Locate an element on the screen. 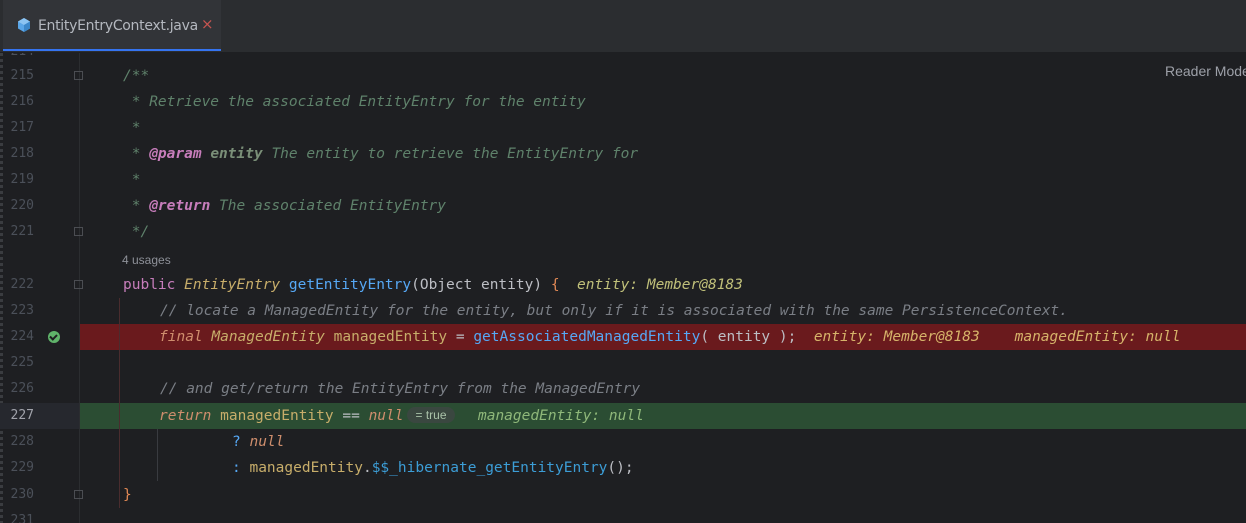 Image resolution: width=1246 pixels, height=523 pixels. tab-title: EntityEntryContext.java is located at coordinates (118, 26).